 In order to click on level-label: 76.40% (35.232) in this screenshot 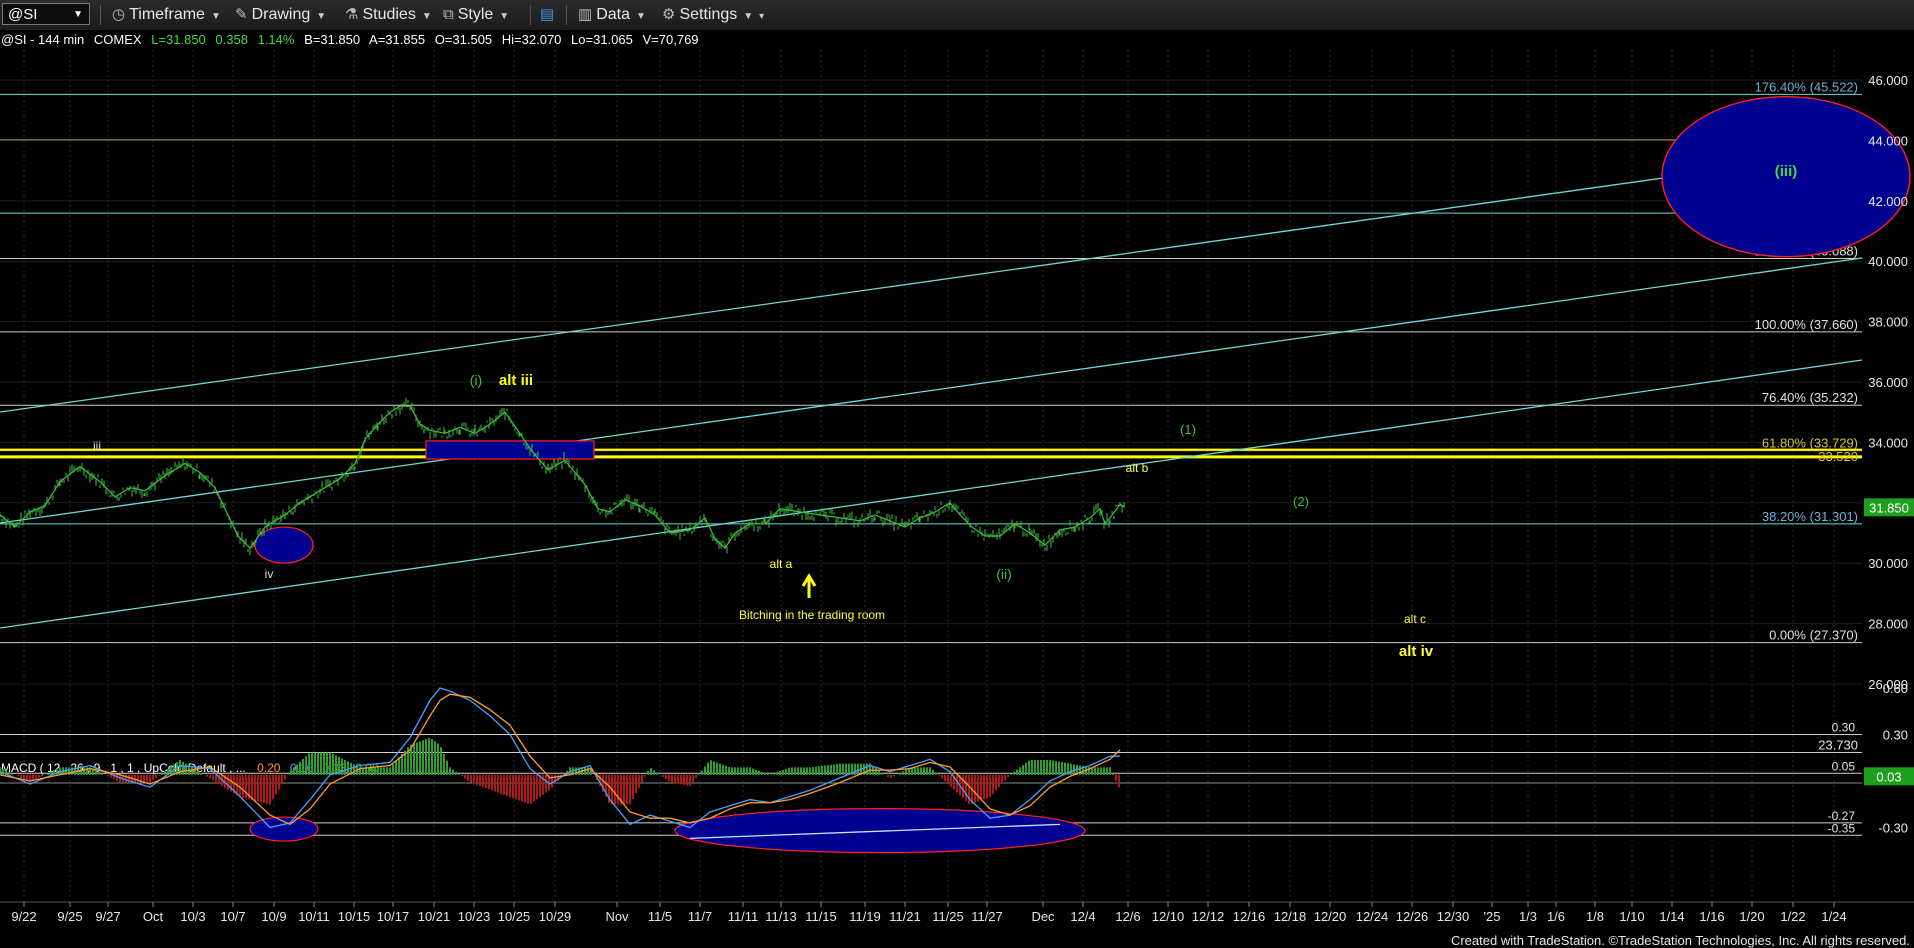, I will do `click(1810, 397)`.